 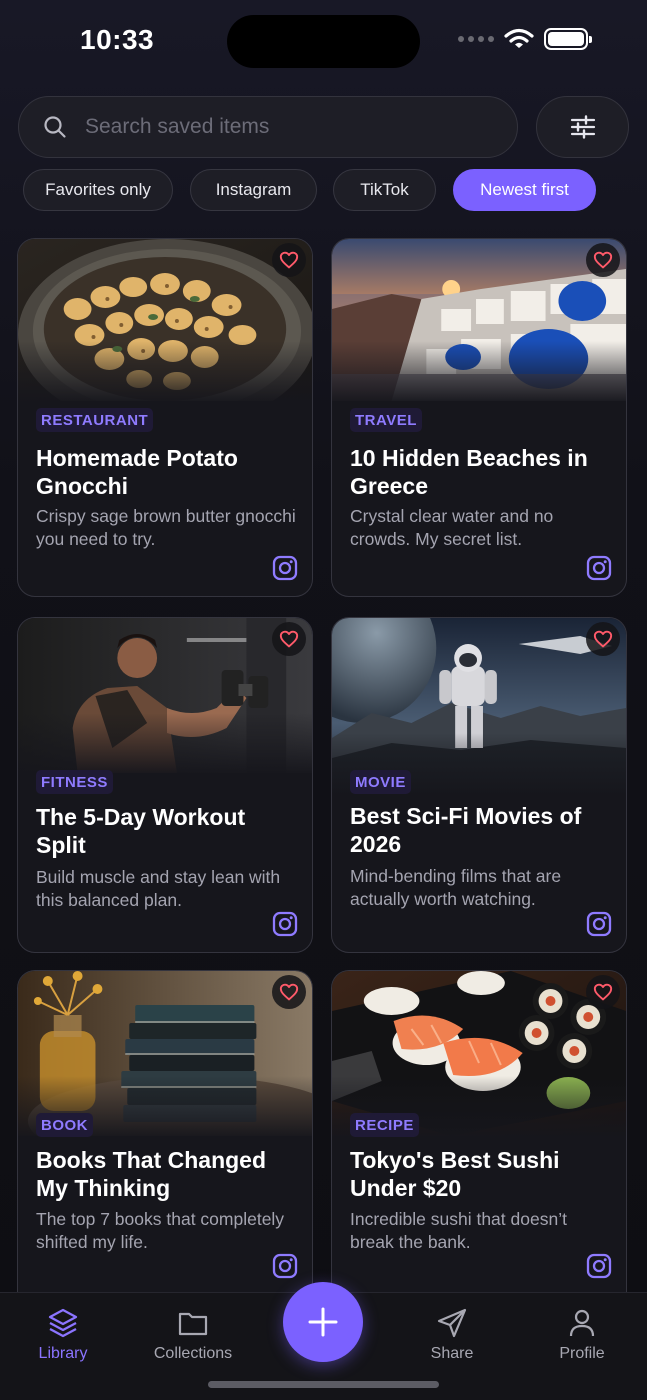 What do you see at coordinates (253, 190) in the screenshot?
I see `chip-instagram: Instagram` at bounding box center [253, 190].